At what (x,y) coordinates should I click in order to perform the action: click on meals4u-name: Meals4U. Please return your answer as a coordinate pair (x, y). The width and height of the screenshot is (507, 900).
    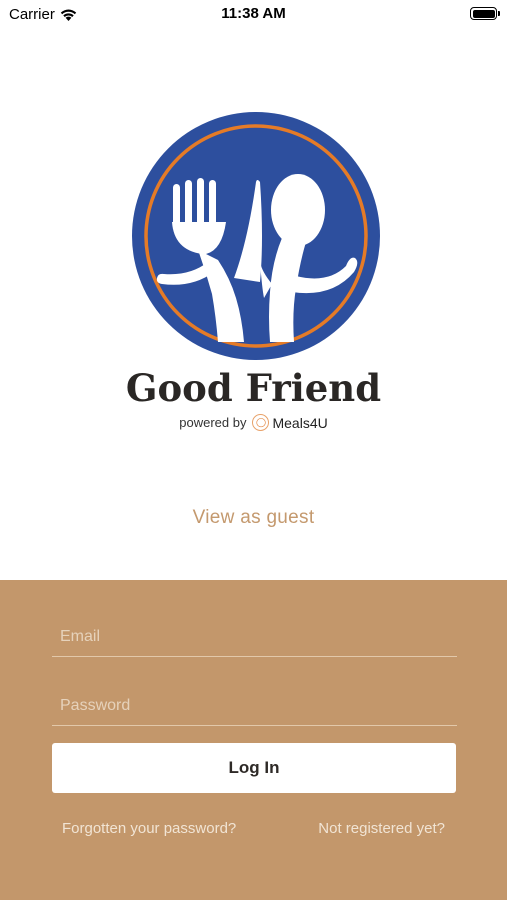
    Looking at the image, I should click on (300, 422).